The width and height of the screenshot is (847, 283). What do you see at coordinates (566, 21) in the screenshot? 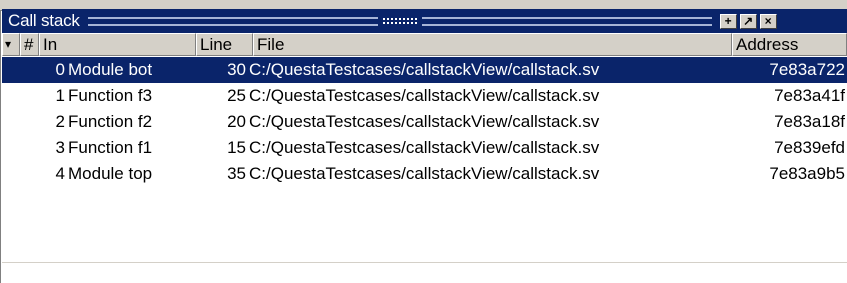
I see `titlebar-grip-right` at bounding box center [566, 21].